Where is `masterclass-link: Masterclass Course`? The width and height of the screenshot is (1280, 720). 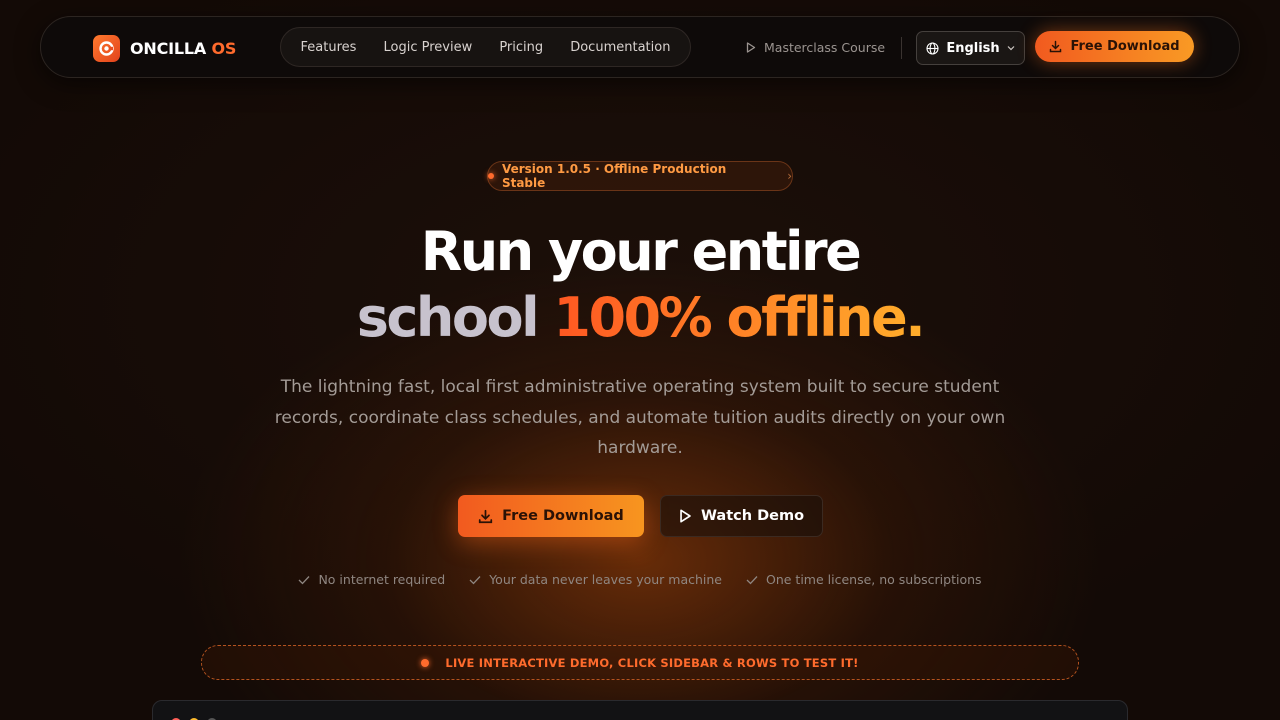 masterclass-link: Masterclass Course is located at coordinates (815, 47).